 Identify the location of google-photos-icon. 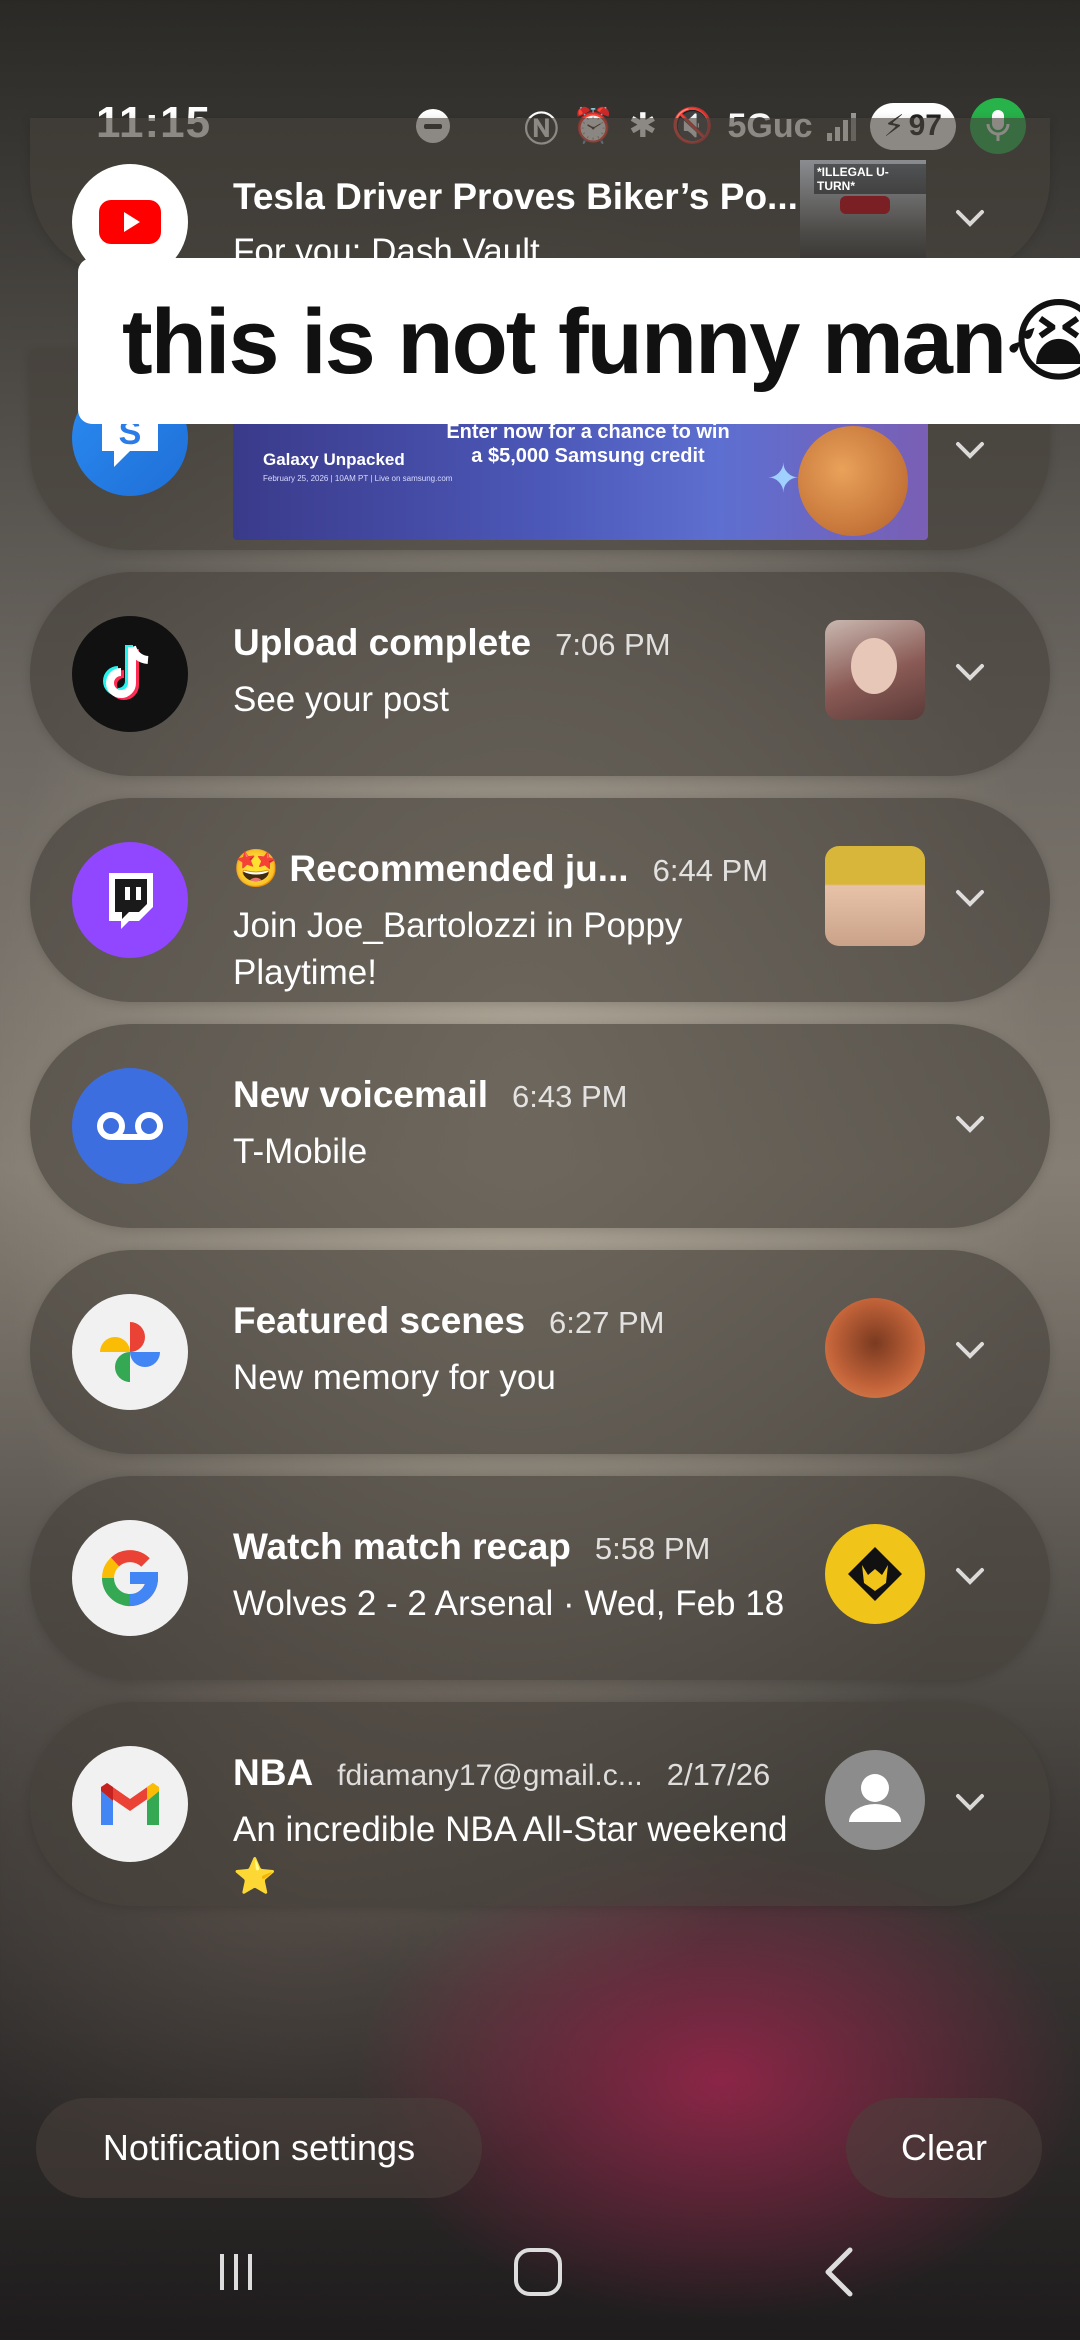
(130, 1352).